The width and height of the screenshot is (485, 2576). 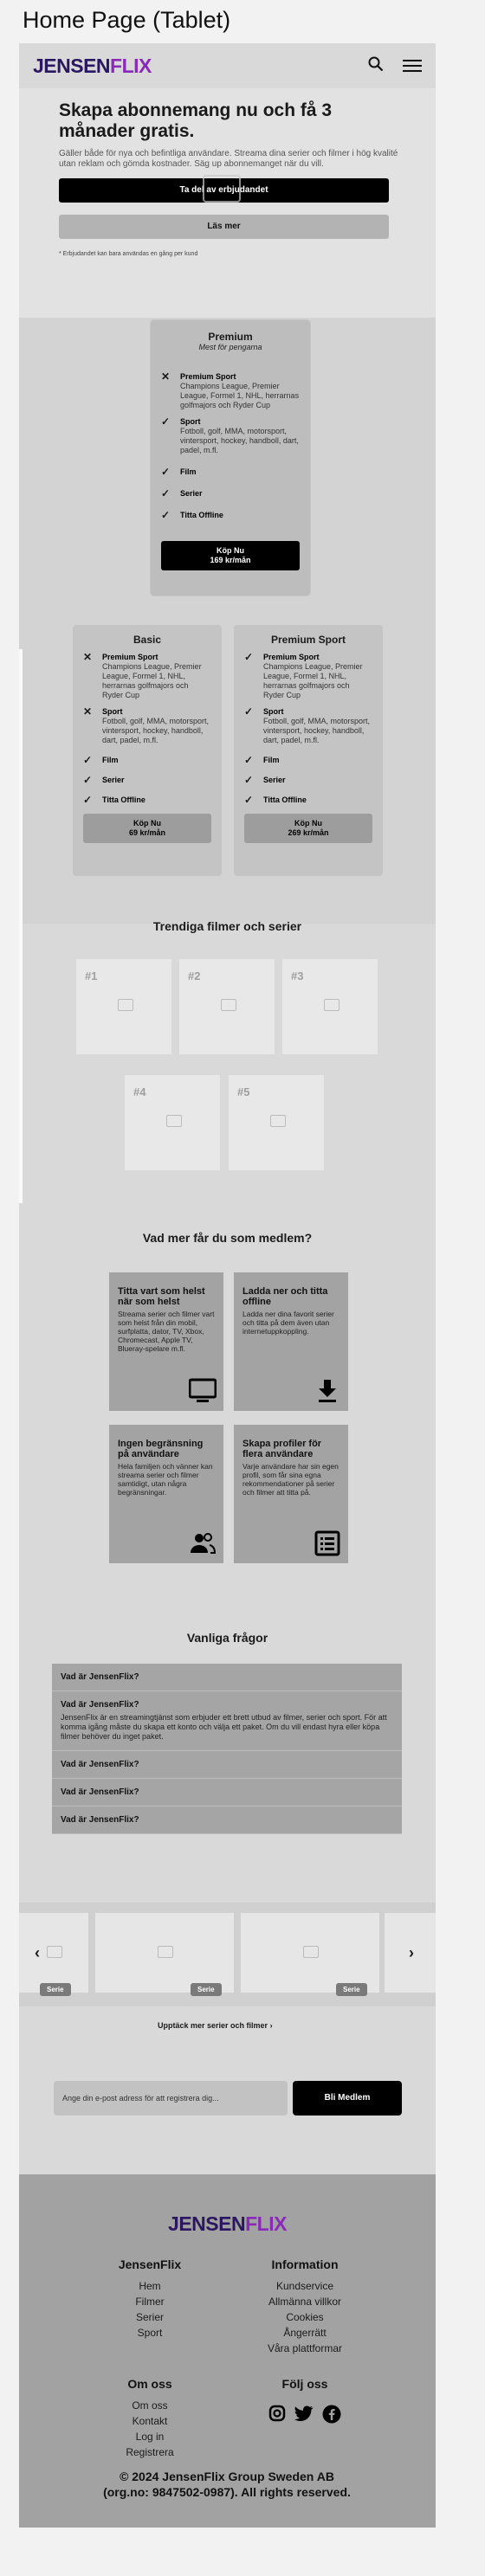 What do you see at coordinates (224, 227) in the screenshot?
I see `read-more-button: Läs mer` at bounding box center [224, 227].